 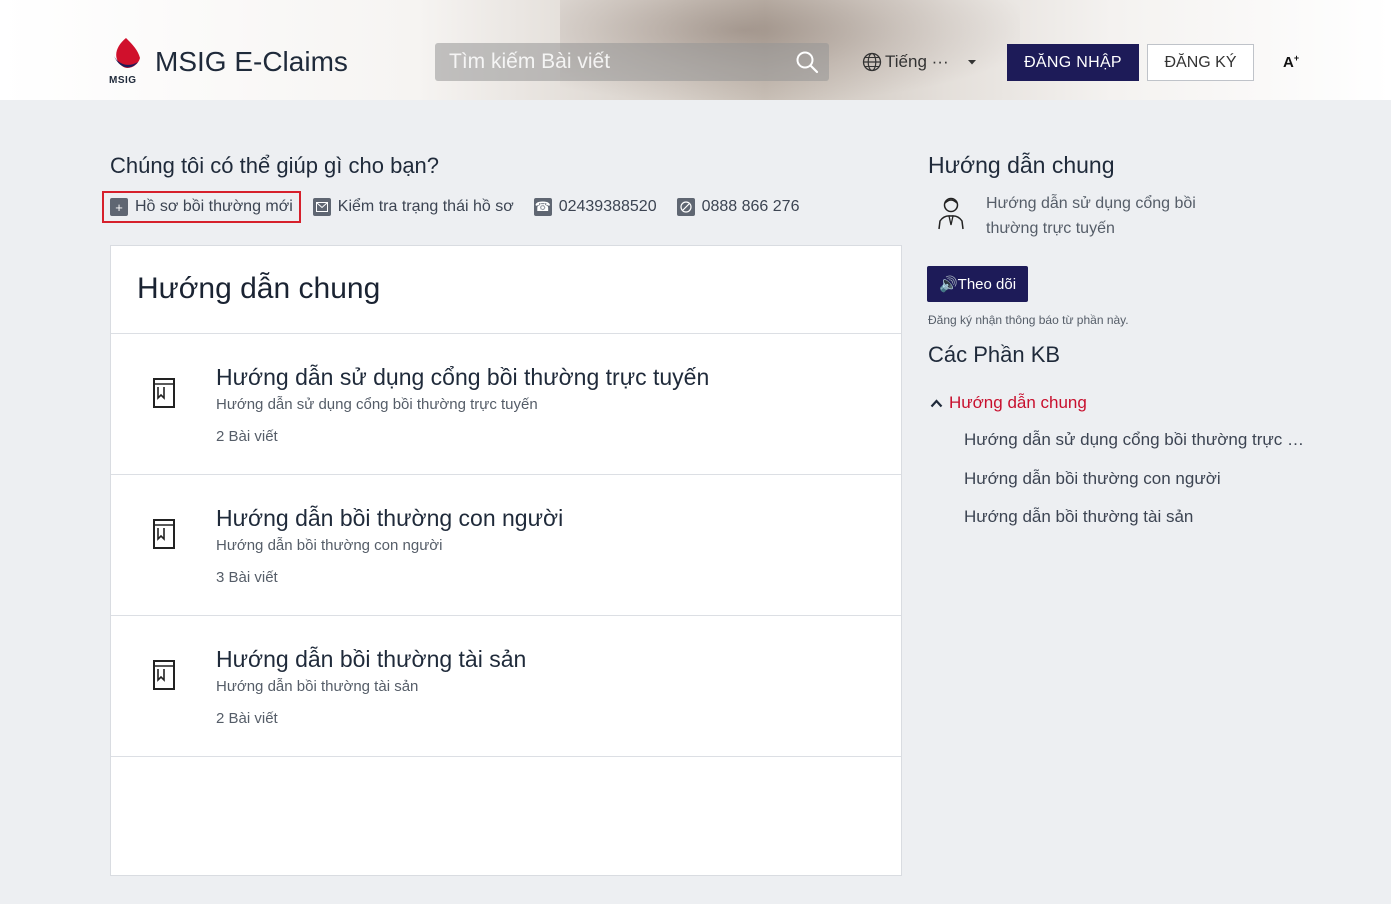 I want to click on globe-icon, so click(x=872, y=62).